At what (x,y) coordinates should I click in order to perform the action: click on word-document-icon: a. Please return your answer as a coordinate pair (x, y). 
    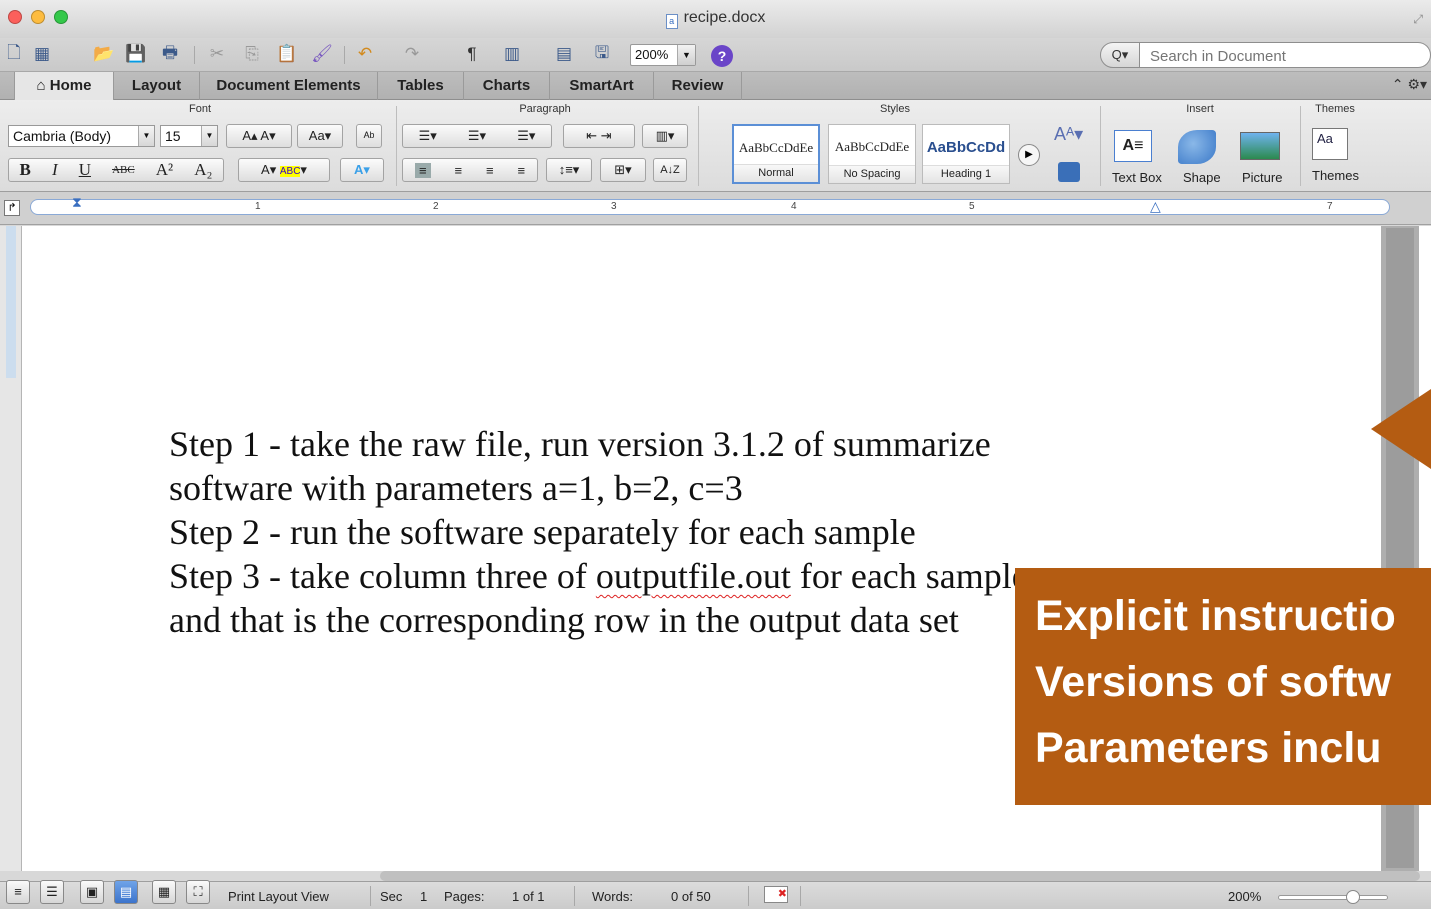
    Looking at the image, I should click on (671, 21).